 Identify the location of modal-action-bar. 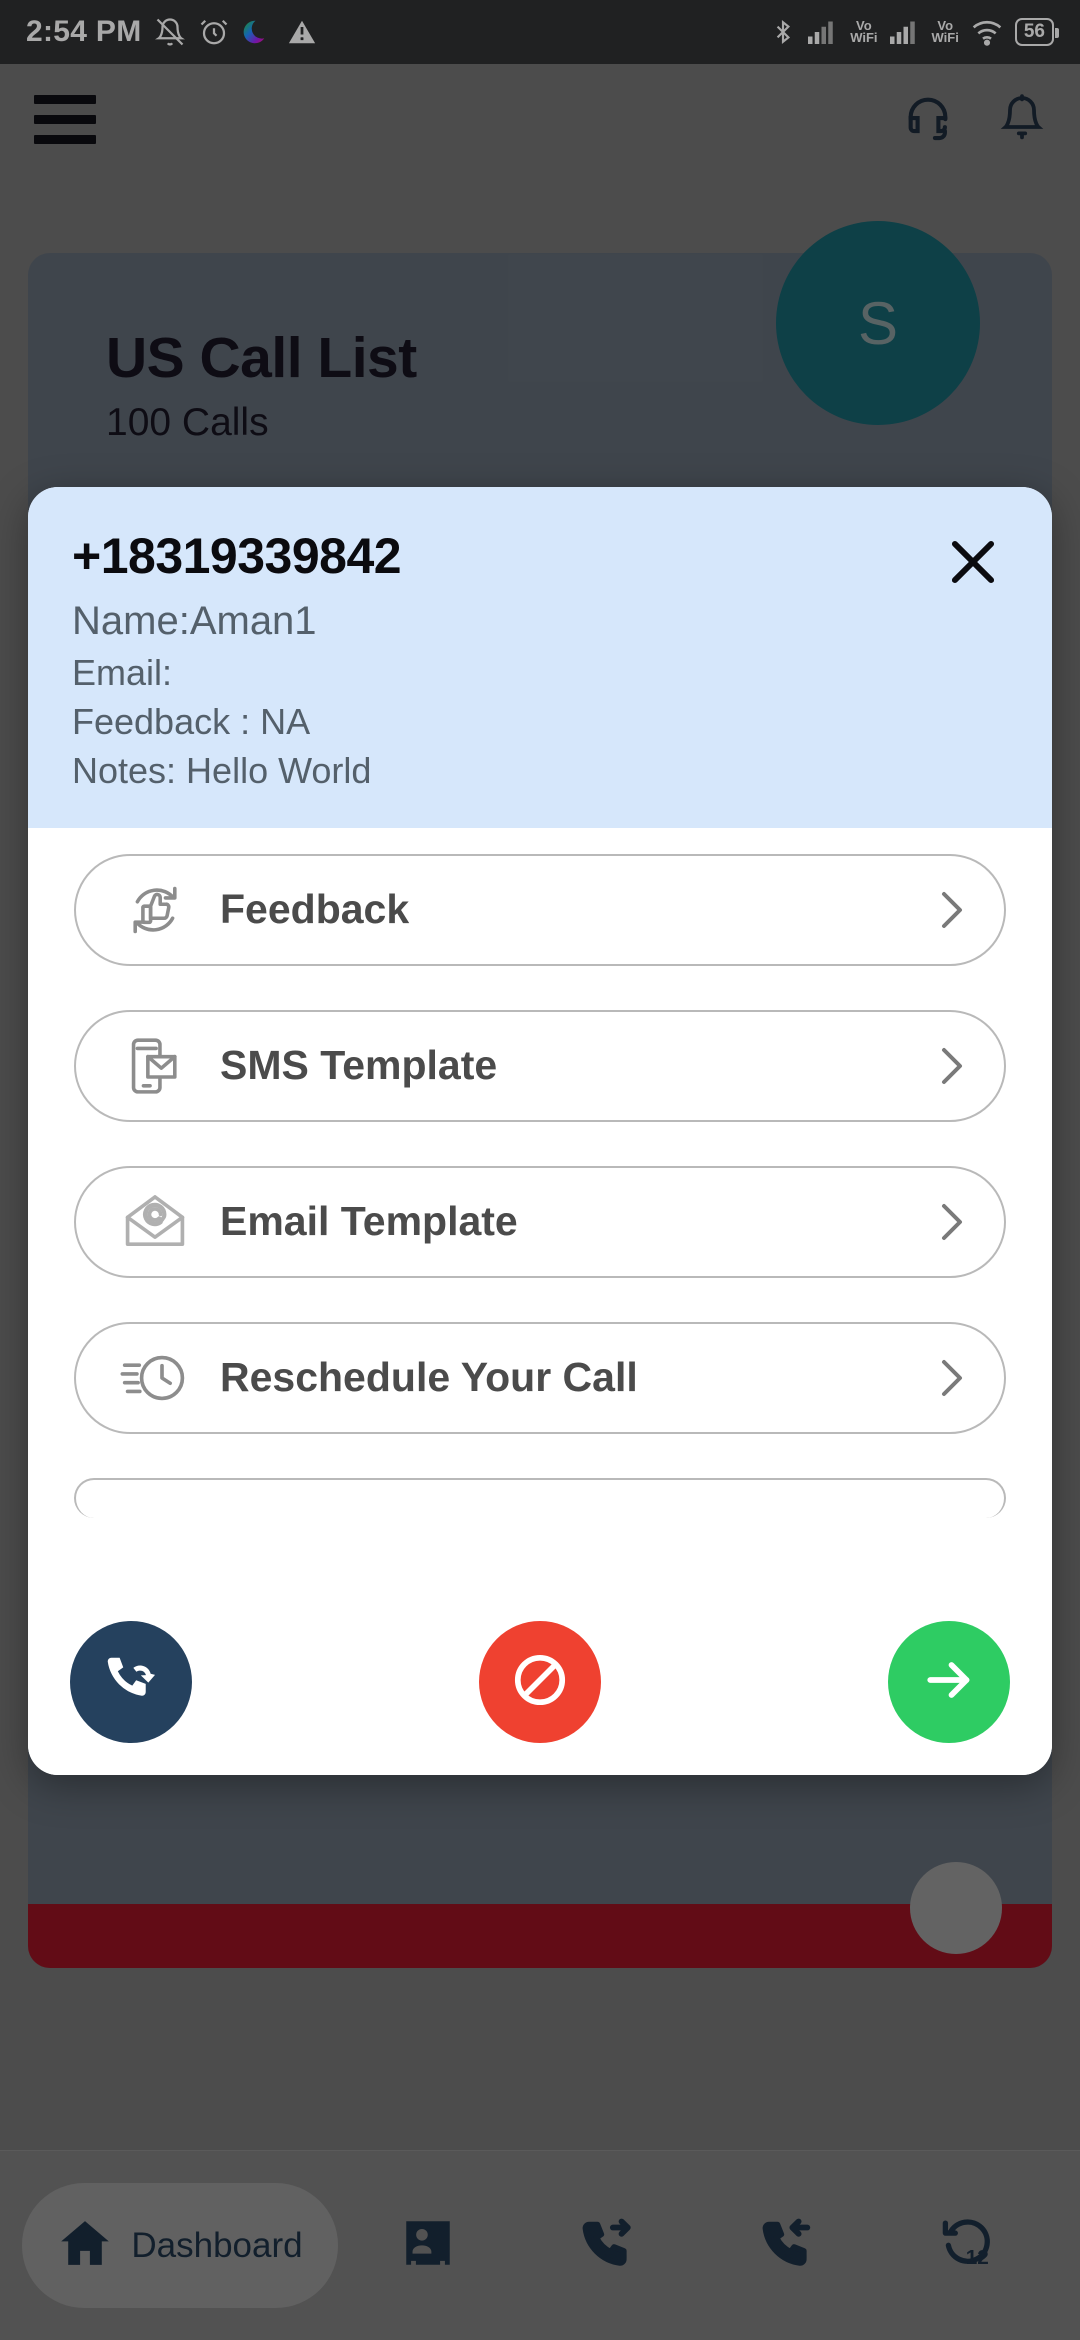
(540, 1682).